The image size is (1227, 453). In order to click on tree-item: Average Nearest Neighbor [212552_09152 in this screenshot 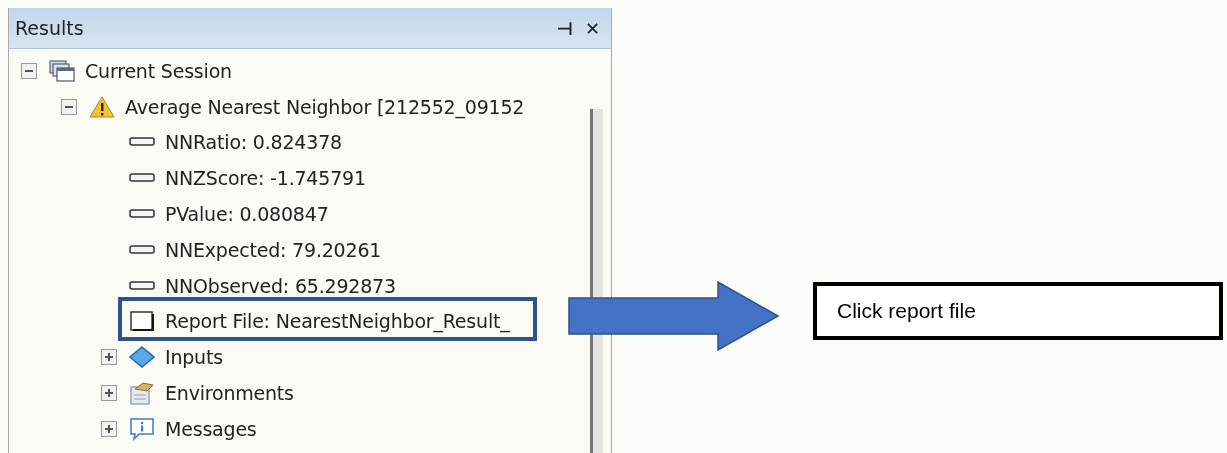, I will do `click(325, 106)`.